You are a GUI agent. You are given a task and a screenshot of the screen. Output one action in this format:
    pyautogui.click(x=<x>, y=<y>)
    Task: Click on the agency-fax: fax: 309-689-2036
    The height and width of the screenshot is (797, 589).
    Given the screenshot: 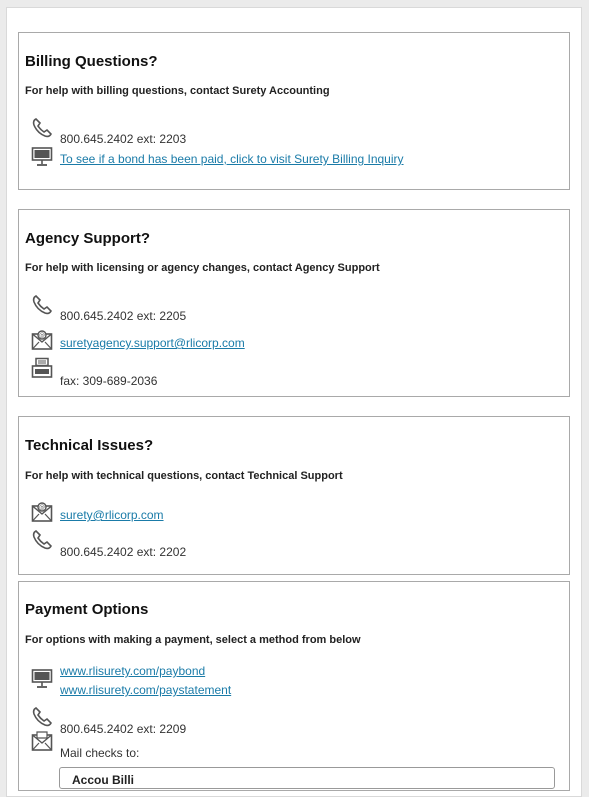 What is the action you would take?
    pyautogui.click(x=109, y=381)
    